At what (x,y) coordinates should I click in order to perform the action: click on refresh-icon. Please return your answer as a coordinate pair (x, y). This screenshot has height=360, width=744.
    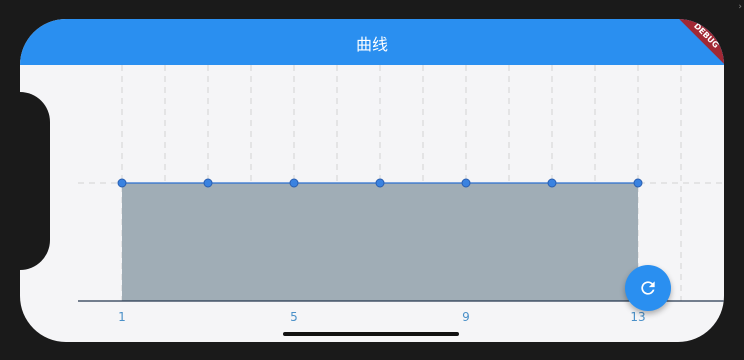
    Looking at the image, I should click on (648, 288).